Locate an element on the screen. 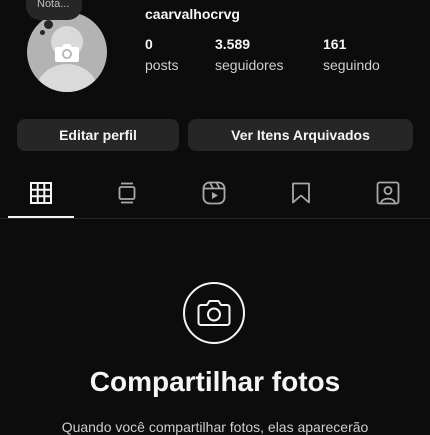 The width and height of the screenshot is (430, 435). tab-feed is located at coordinates (127, 193).